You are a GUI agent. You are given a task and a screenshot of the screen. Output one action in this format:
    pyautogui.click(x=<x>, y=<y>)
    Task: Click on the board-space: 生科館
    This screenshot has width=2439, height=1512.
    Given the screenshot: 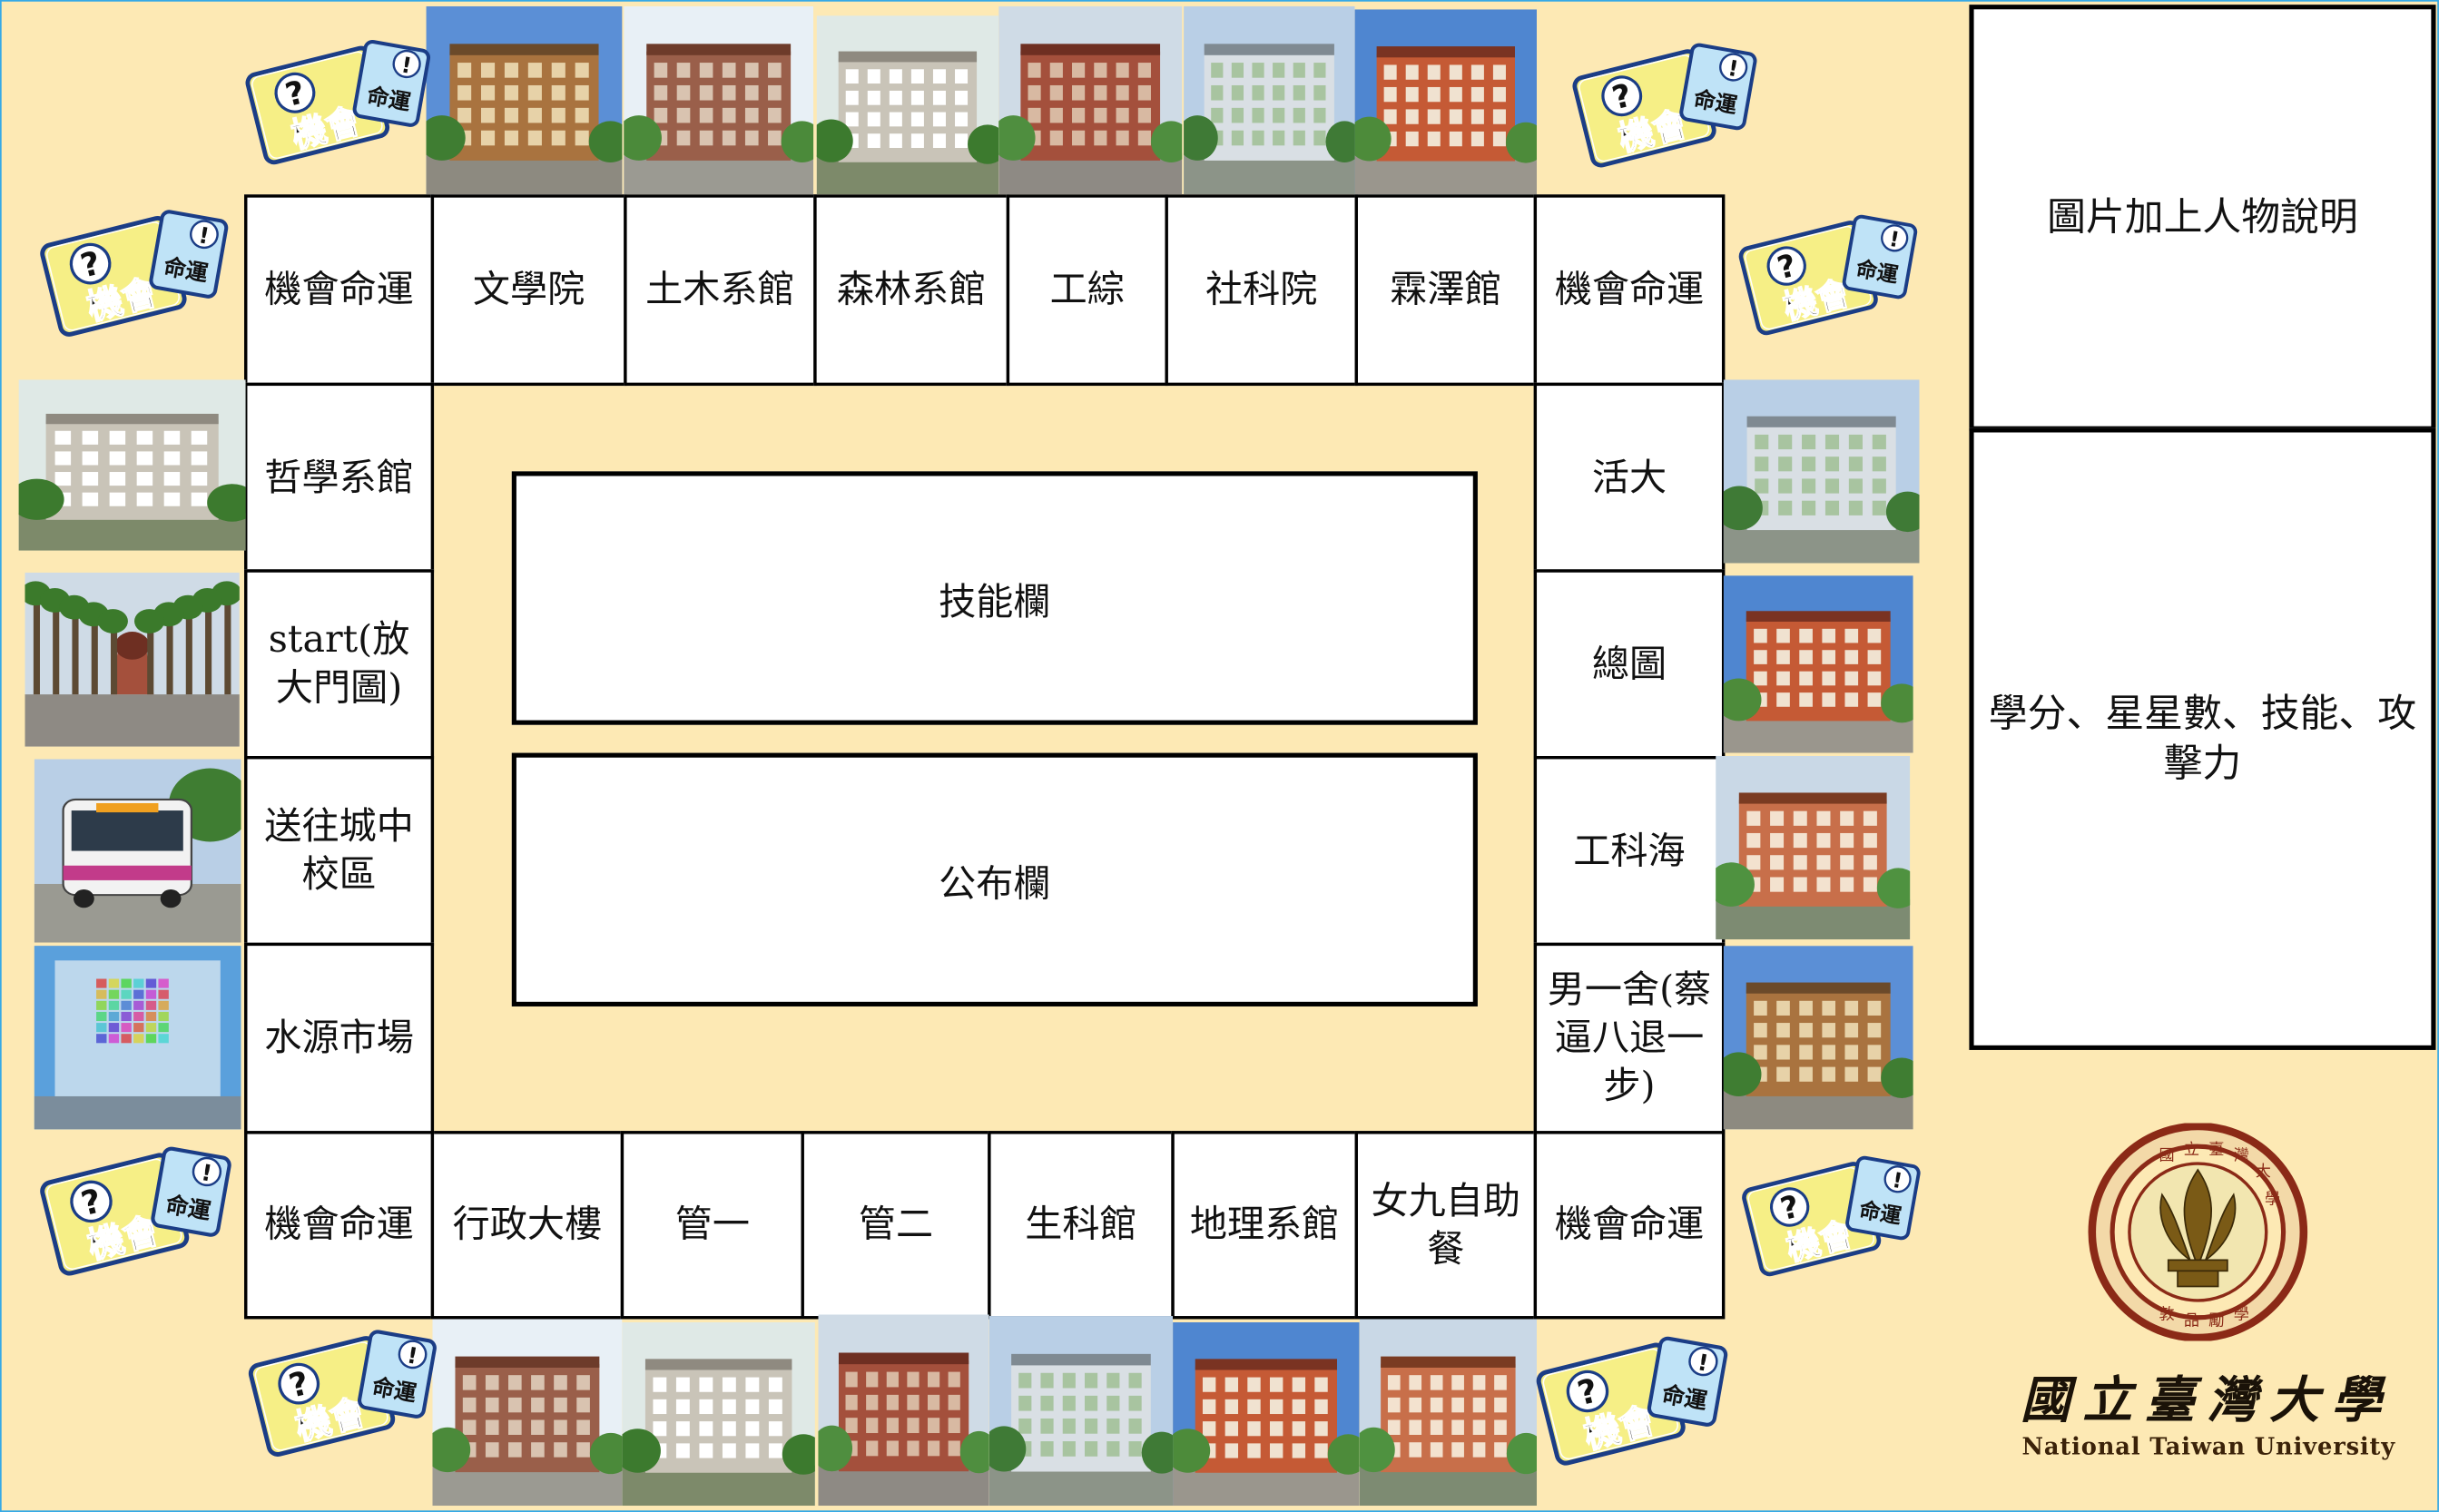 What is the action you would take?
    pyautogui.click(x=1081, y=1225)
    